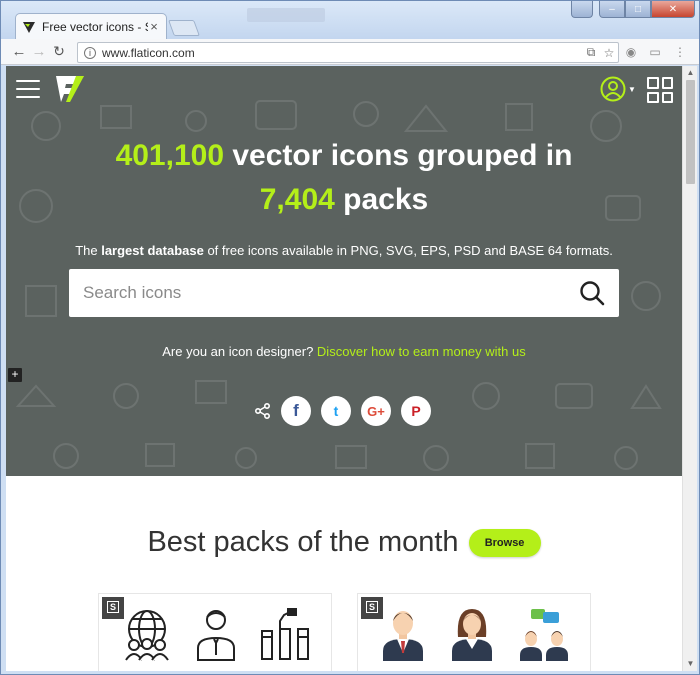 This screenshot has height=675, width=700. I want to click on tab-title: Free vector icons - SVG, so click(95, 26).